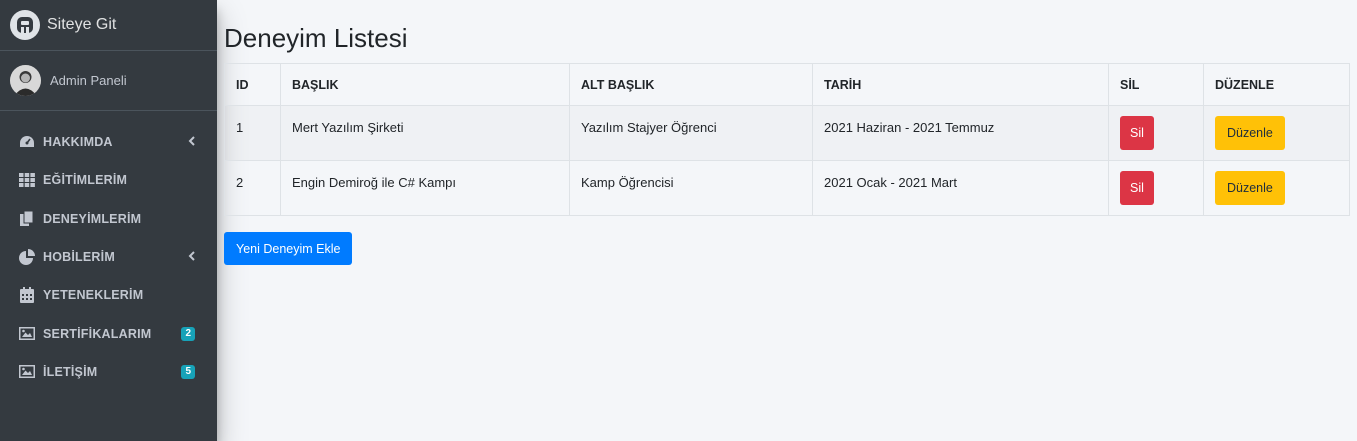 The image size is (1357, 441). What do you see at coordinates (108, 372) in the screenshot?
I see `sidebar-item-iletisim: İLETİŞİM 5` at bounding box center [108, 372].